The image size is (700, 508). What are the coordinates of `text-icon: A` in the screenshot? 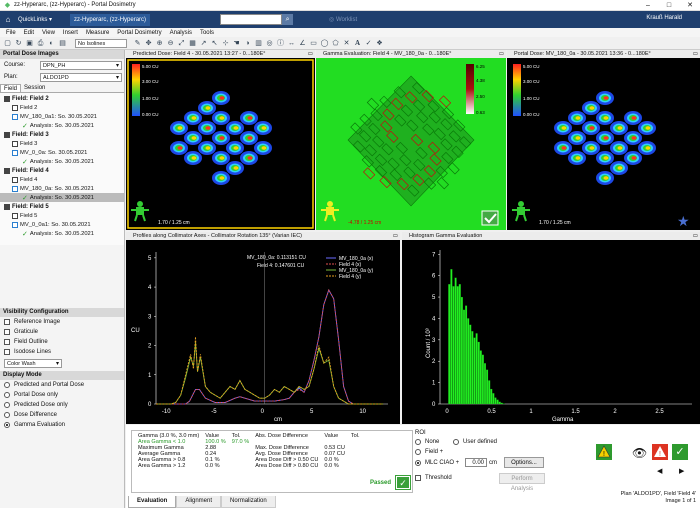 It's located at (357, 43).